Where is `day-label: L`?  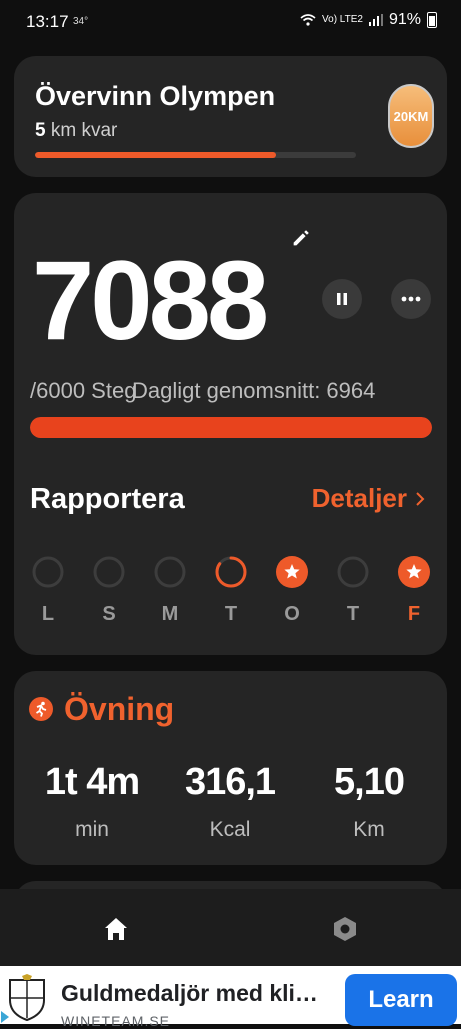 day-label: L is located at coordinates (48, 614).